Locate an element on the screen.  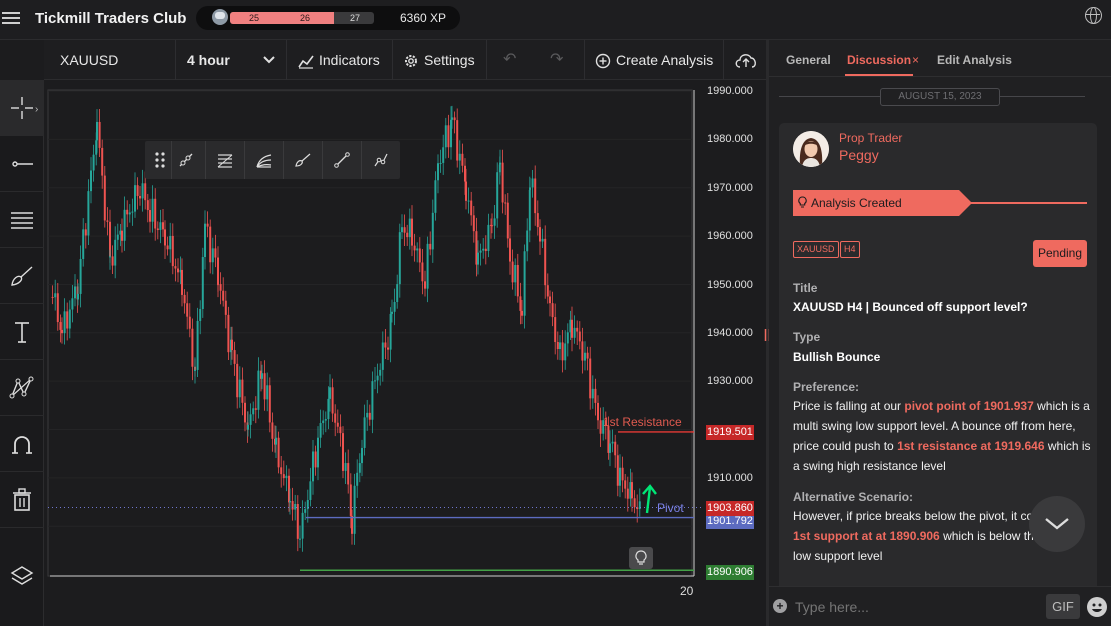
trend-line-tool is located at coordinates (22, 164).